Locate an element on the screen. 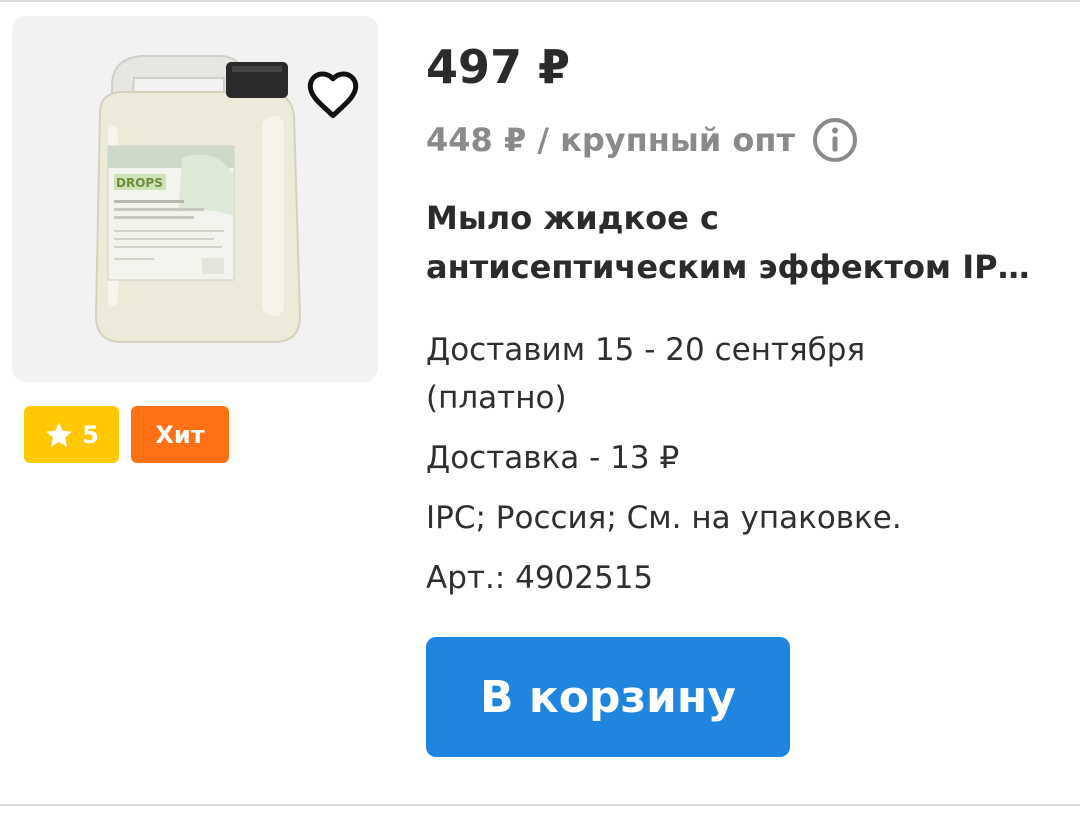  price: 497 ₽ is located at coordinates (498, 67).